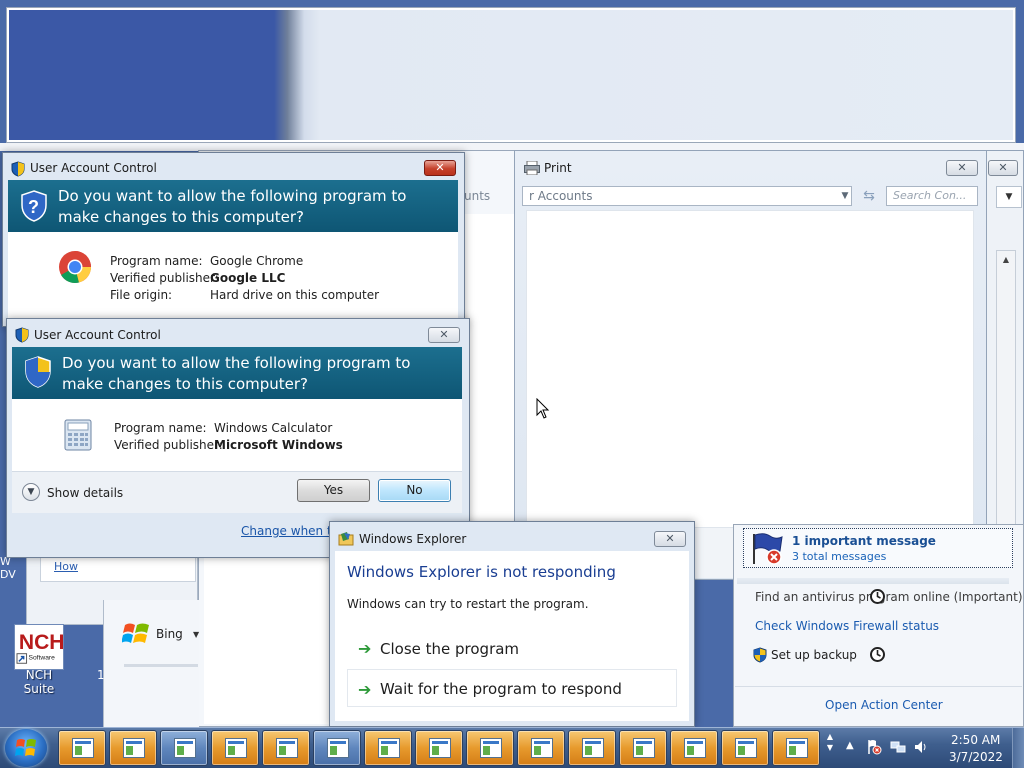 This screenshot has width=1024, height=768. I want to click on verified-publisher-label: Verified publisher:, so click(168, 445).